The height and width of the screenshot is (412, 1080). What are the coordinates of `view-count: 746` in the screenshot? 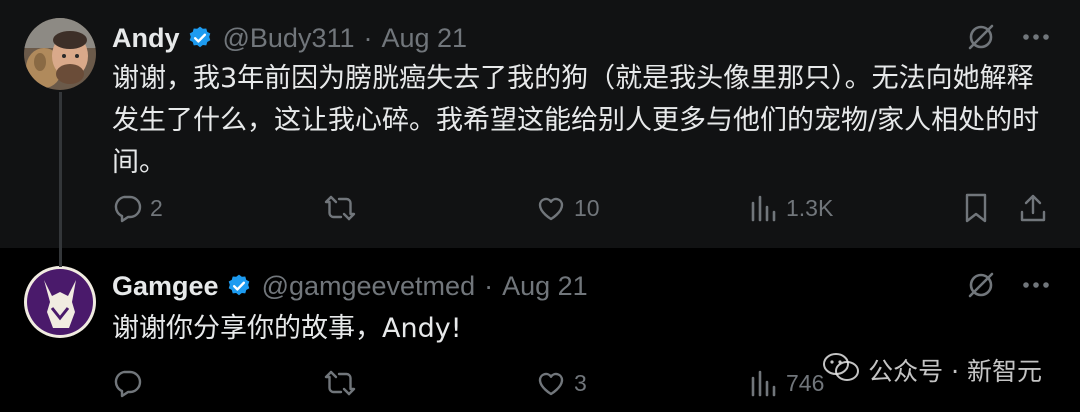 It's located at (805, 382).